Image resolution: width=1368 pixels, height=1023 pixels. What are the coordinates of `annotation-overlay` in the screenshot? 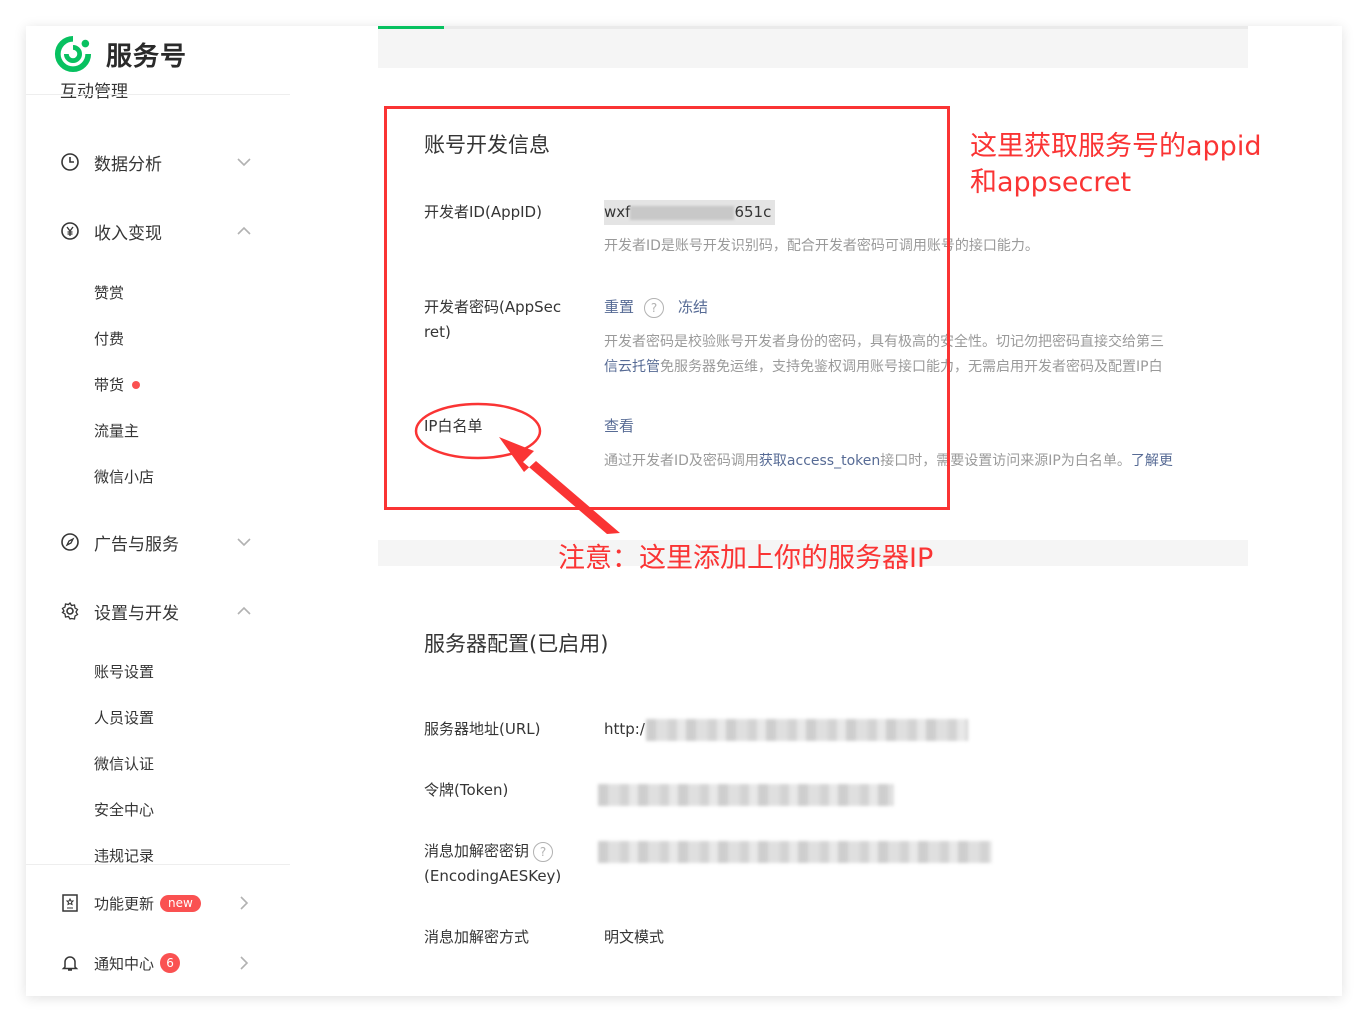 It's located at (517, 468).